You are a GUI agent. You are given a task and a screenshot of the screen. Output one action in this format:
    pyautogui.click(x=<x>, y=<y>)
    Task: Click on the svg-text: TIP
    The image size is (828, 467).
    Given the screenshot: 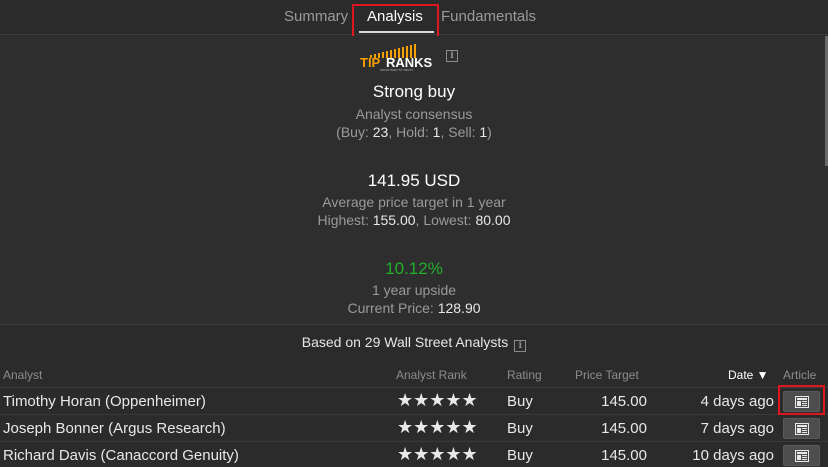 What is the action you would take?
    pyautogui.click(x=370, y=62)
    